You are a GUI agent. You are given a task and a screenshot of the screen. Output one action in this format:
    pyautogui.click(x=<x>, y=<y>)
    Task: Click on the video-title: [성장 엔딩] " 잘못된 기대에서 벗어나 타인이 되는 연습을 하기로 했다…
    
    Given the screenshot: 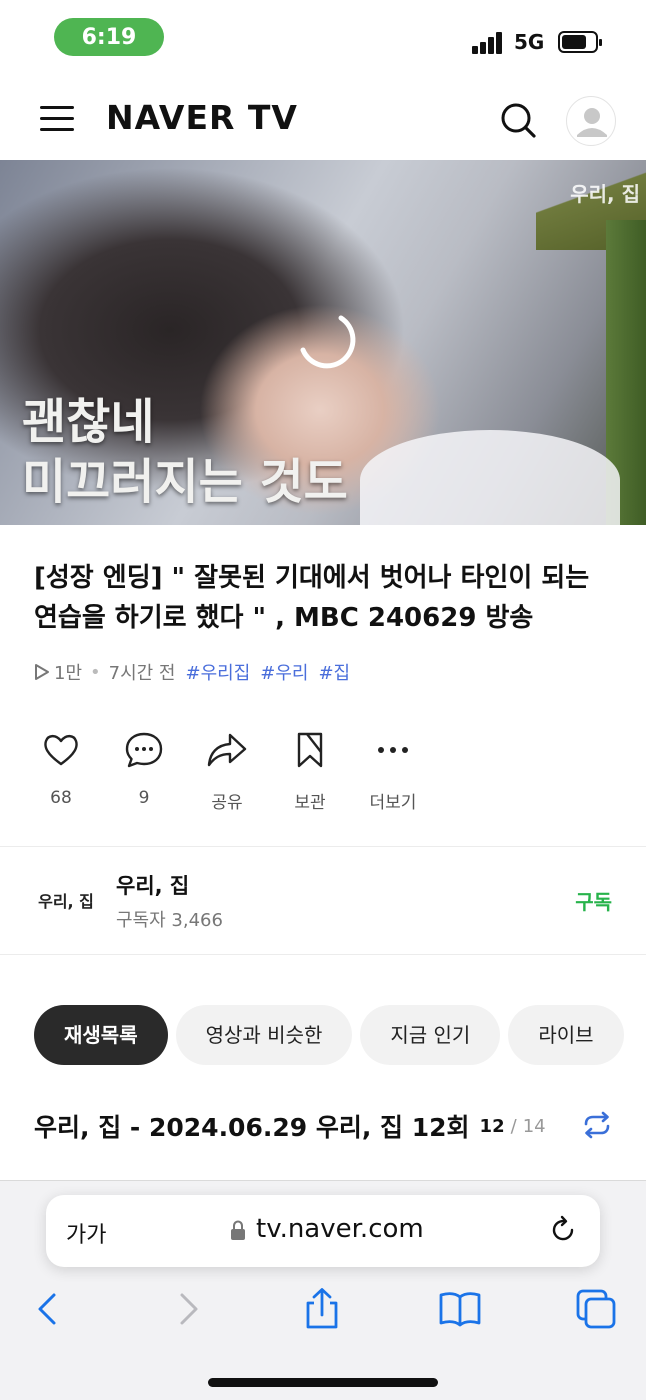 What is the action you would take?
    pyautogui.click(x=312, y=598)
    